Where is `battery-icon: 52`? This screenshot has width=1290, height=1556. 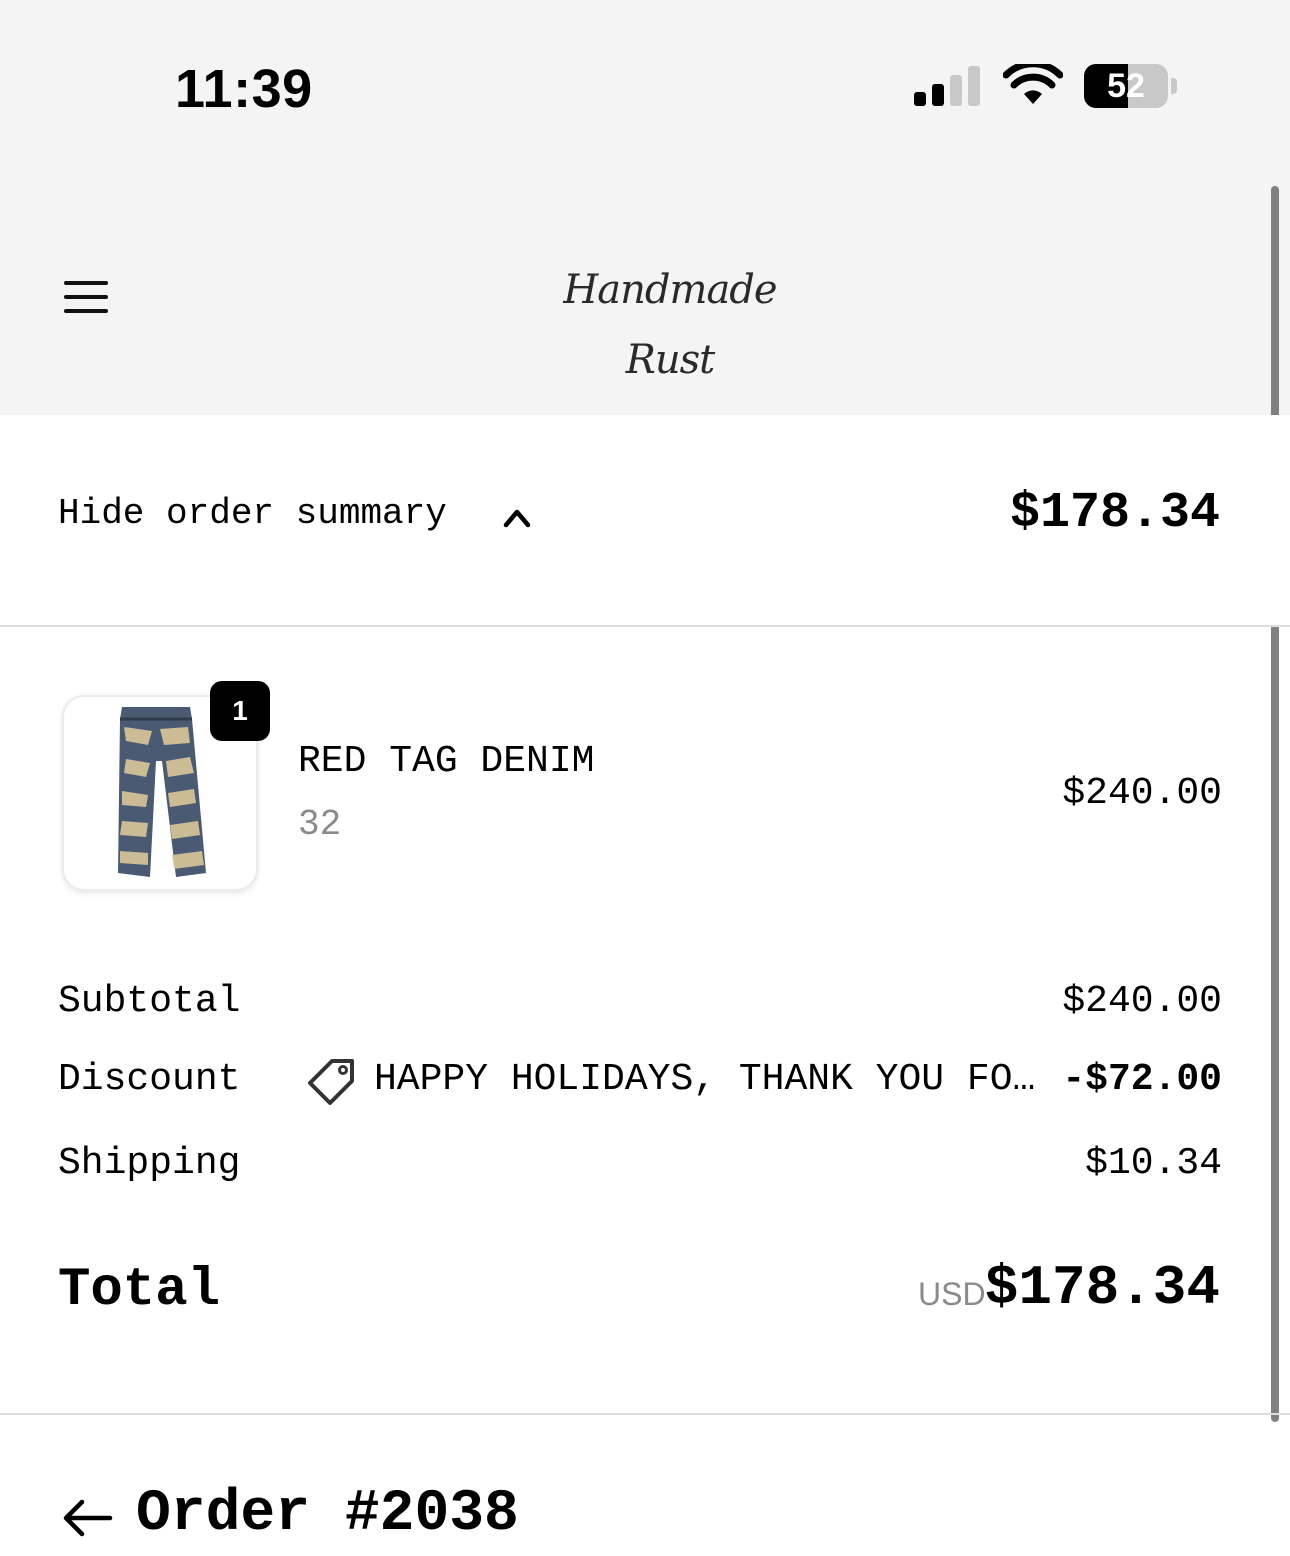
battery-icon: 52 is located at coordinates (1126, 86).